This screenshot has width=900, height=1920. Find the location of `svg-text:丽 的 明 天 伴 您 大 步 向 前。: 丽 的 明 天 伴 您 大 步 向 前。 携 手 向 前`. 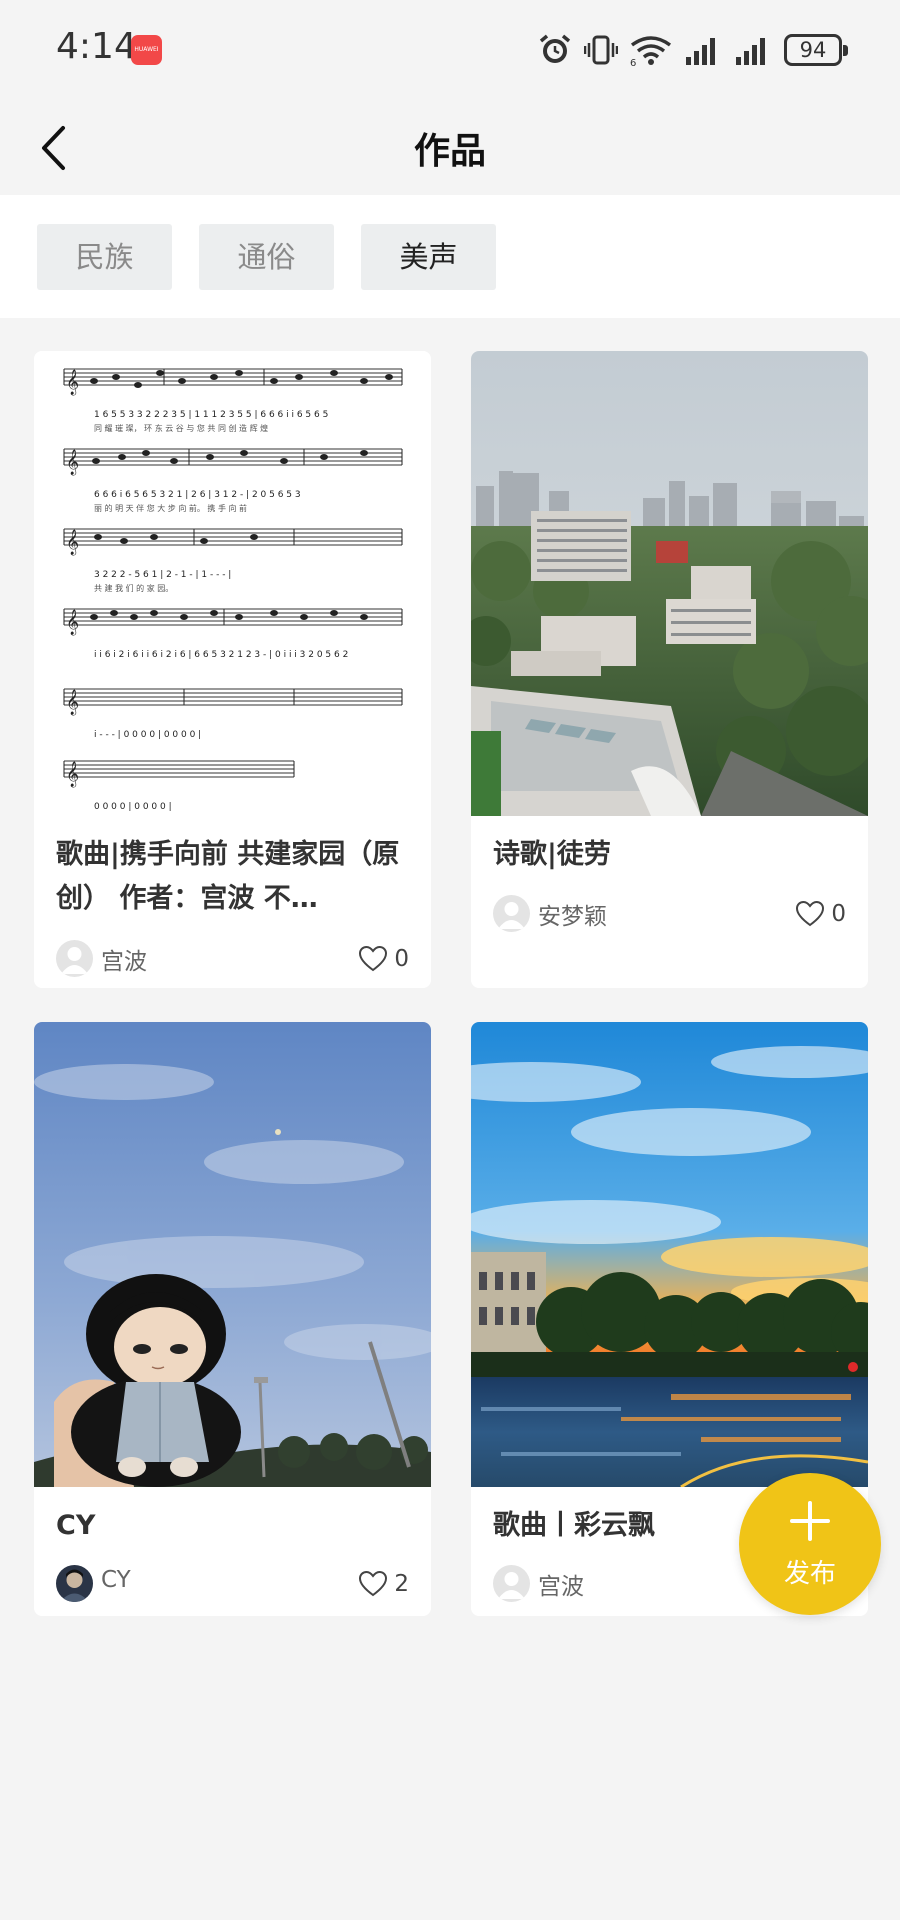

svg-text:丽 的 明 天 伴 您 大 步 向 前。: 丽 的 明 天 伴 您 大 步 向 前。 携 手 向 前 is located at coordinates (170, 508).